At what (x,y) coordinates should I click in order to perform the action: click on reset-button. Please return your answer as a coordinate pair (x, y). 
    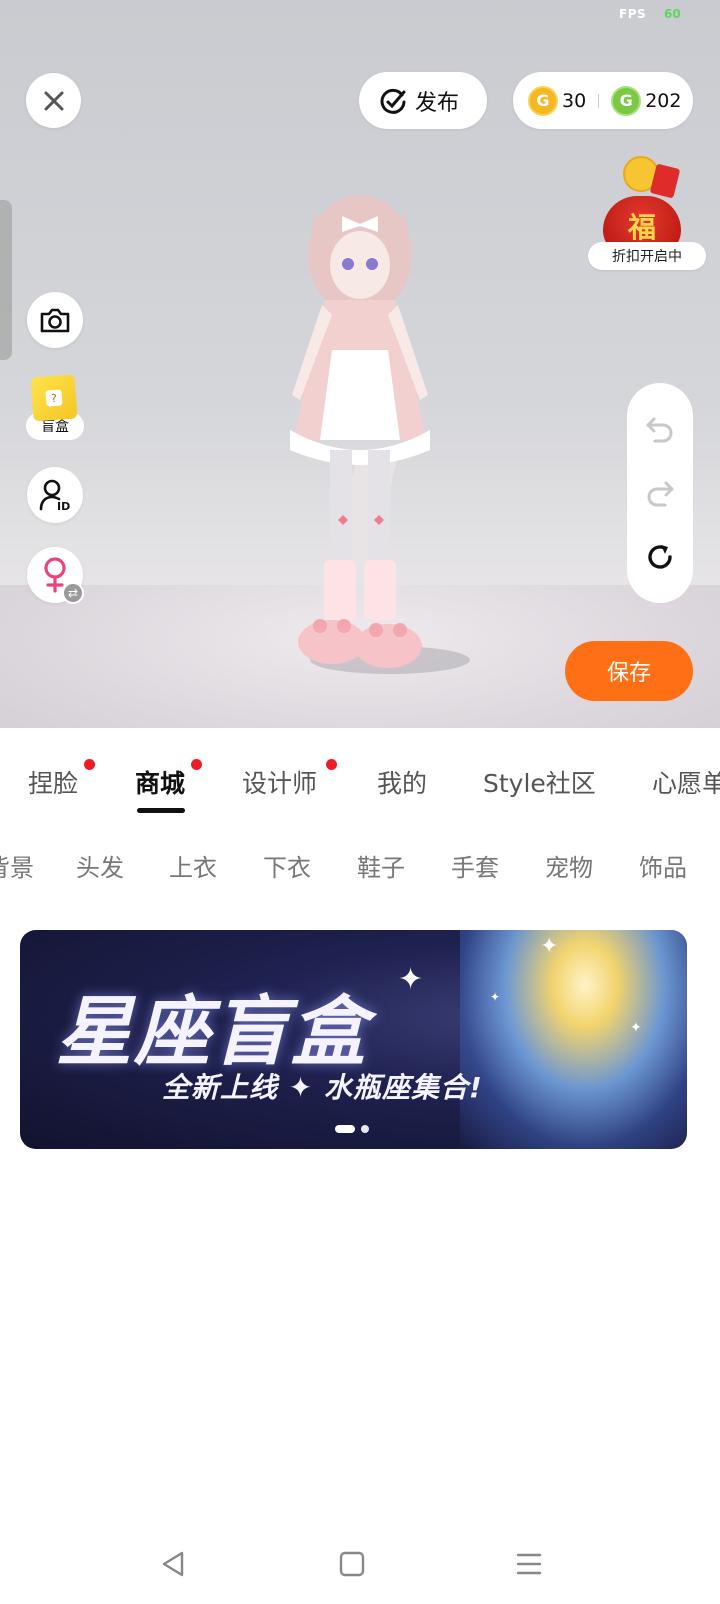
    Looking at the image, I should click on (660, 557).